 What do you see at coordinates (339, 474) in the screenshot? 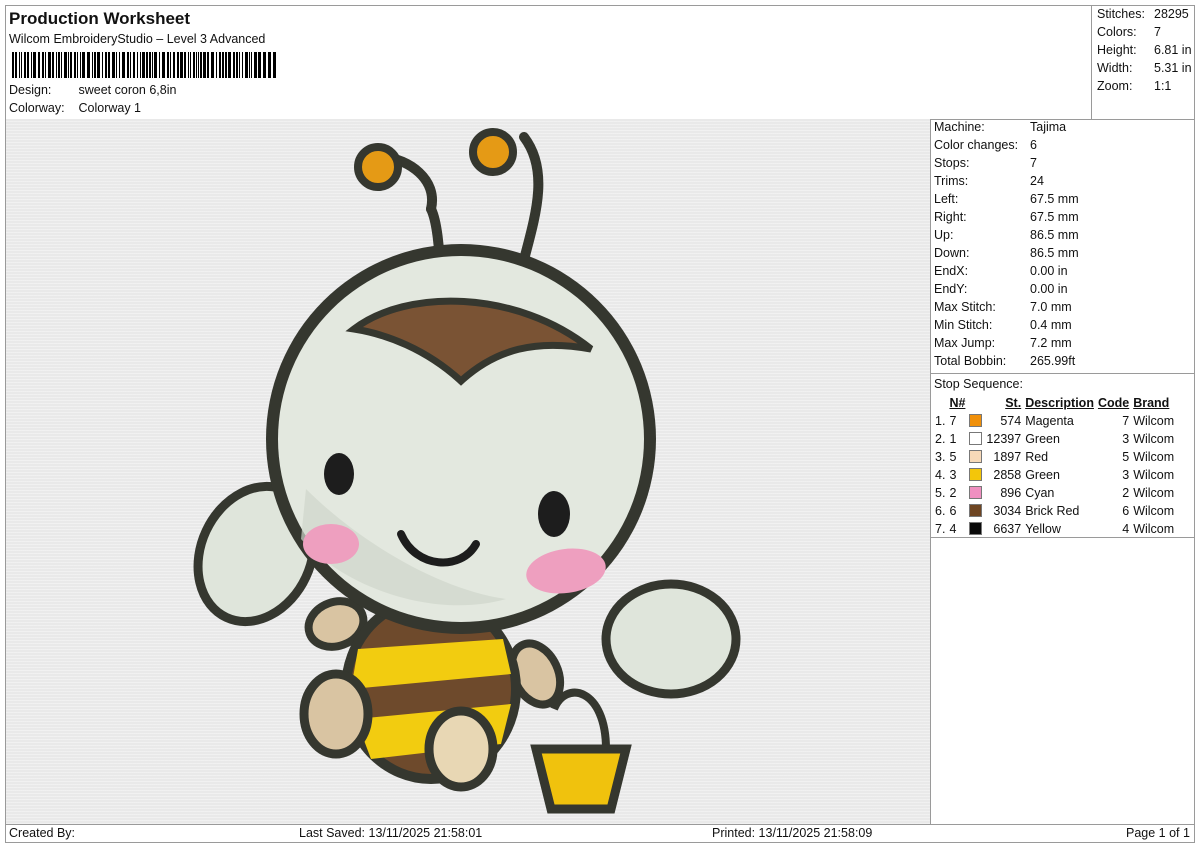
I see `left-eye` at bounding box center [339, 474].